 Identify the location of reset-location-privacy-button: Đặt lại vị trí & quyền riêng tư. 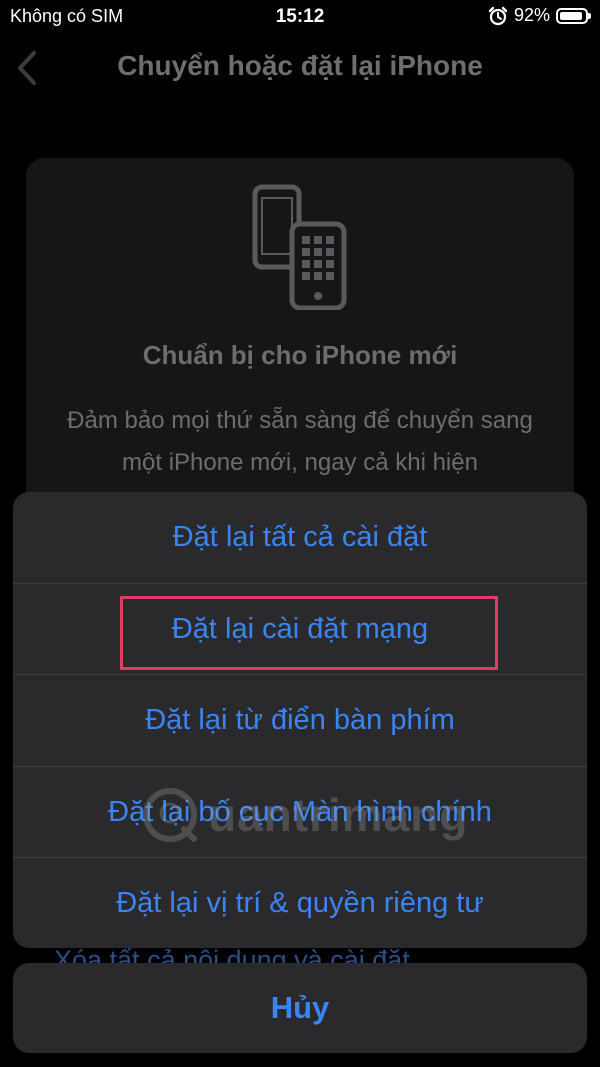
(300, 902).